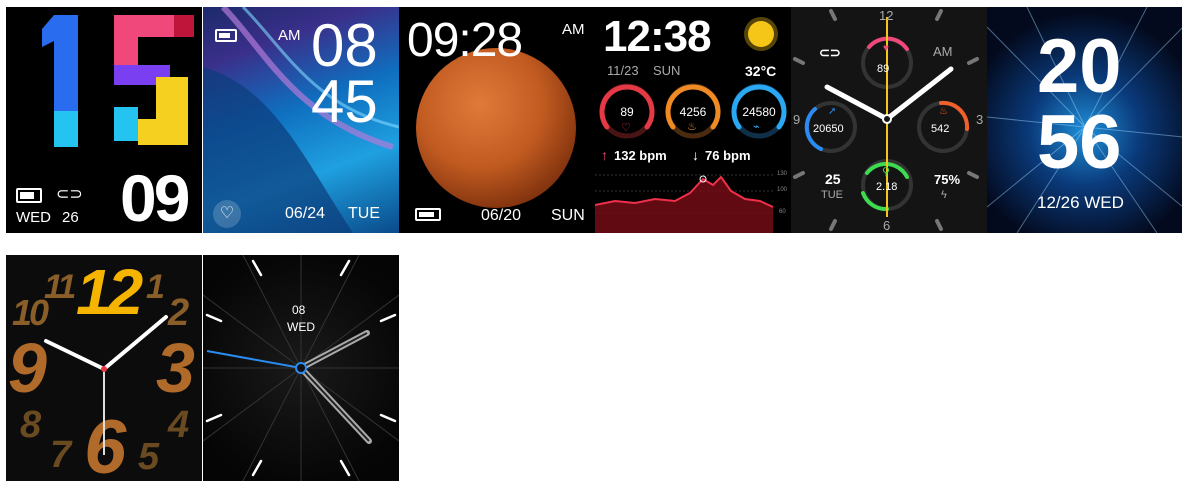 The image size is (1182, 481). I want to click on heart-button: ♡, so click(227, 214).